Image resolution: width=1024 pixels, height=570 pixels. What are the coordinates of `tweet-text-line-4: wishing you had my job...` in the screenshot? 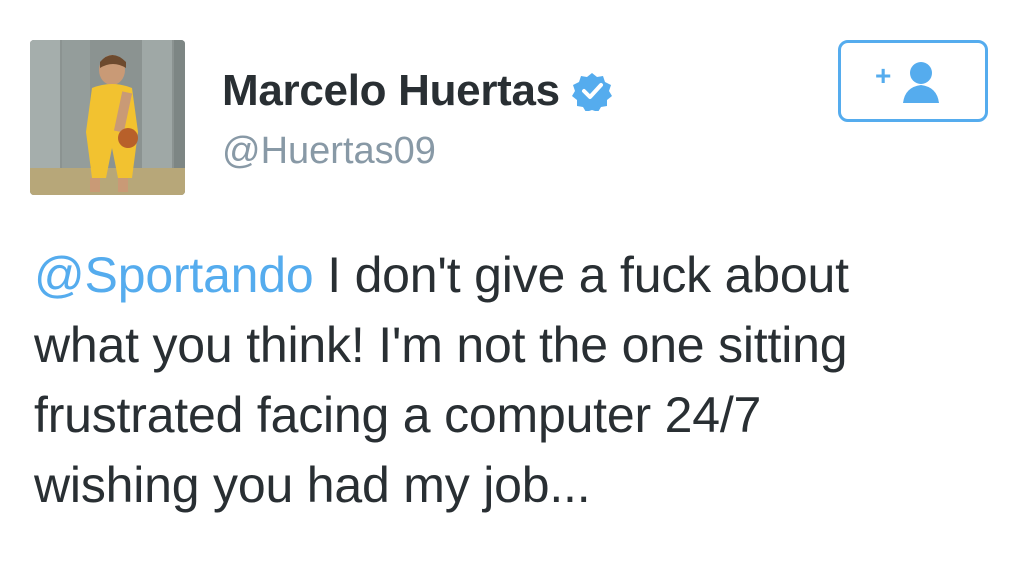 It's located at (312, 485).